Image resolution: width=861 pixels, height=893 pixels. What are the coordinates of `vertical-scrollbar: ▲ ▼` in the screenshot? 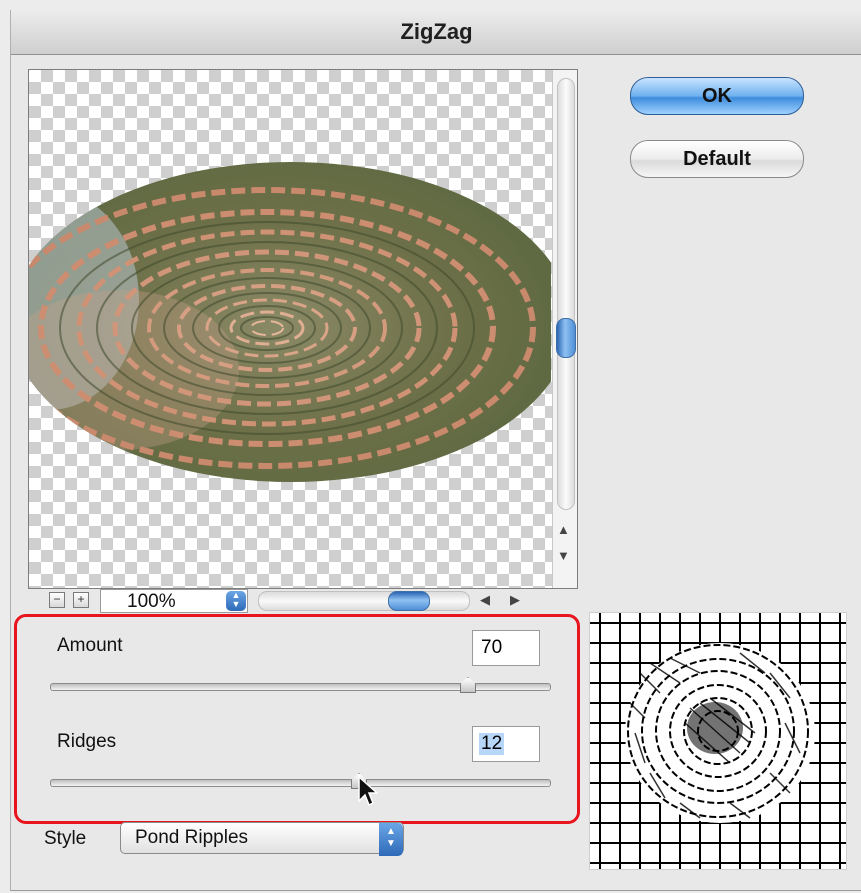 It's located at (564, 329).